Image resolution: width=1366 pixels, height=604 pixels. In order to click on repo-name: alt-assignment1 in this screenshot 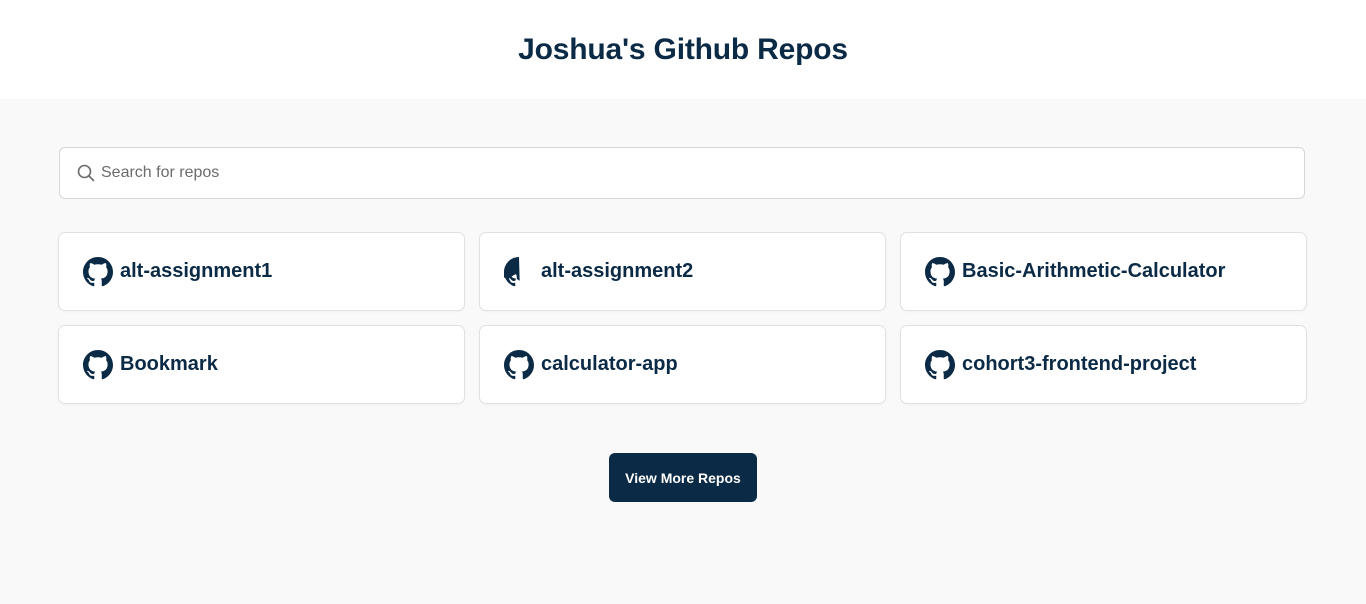, I will do `click(196, 271)`.